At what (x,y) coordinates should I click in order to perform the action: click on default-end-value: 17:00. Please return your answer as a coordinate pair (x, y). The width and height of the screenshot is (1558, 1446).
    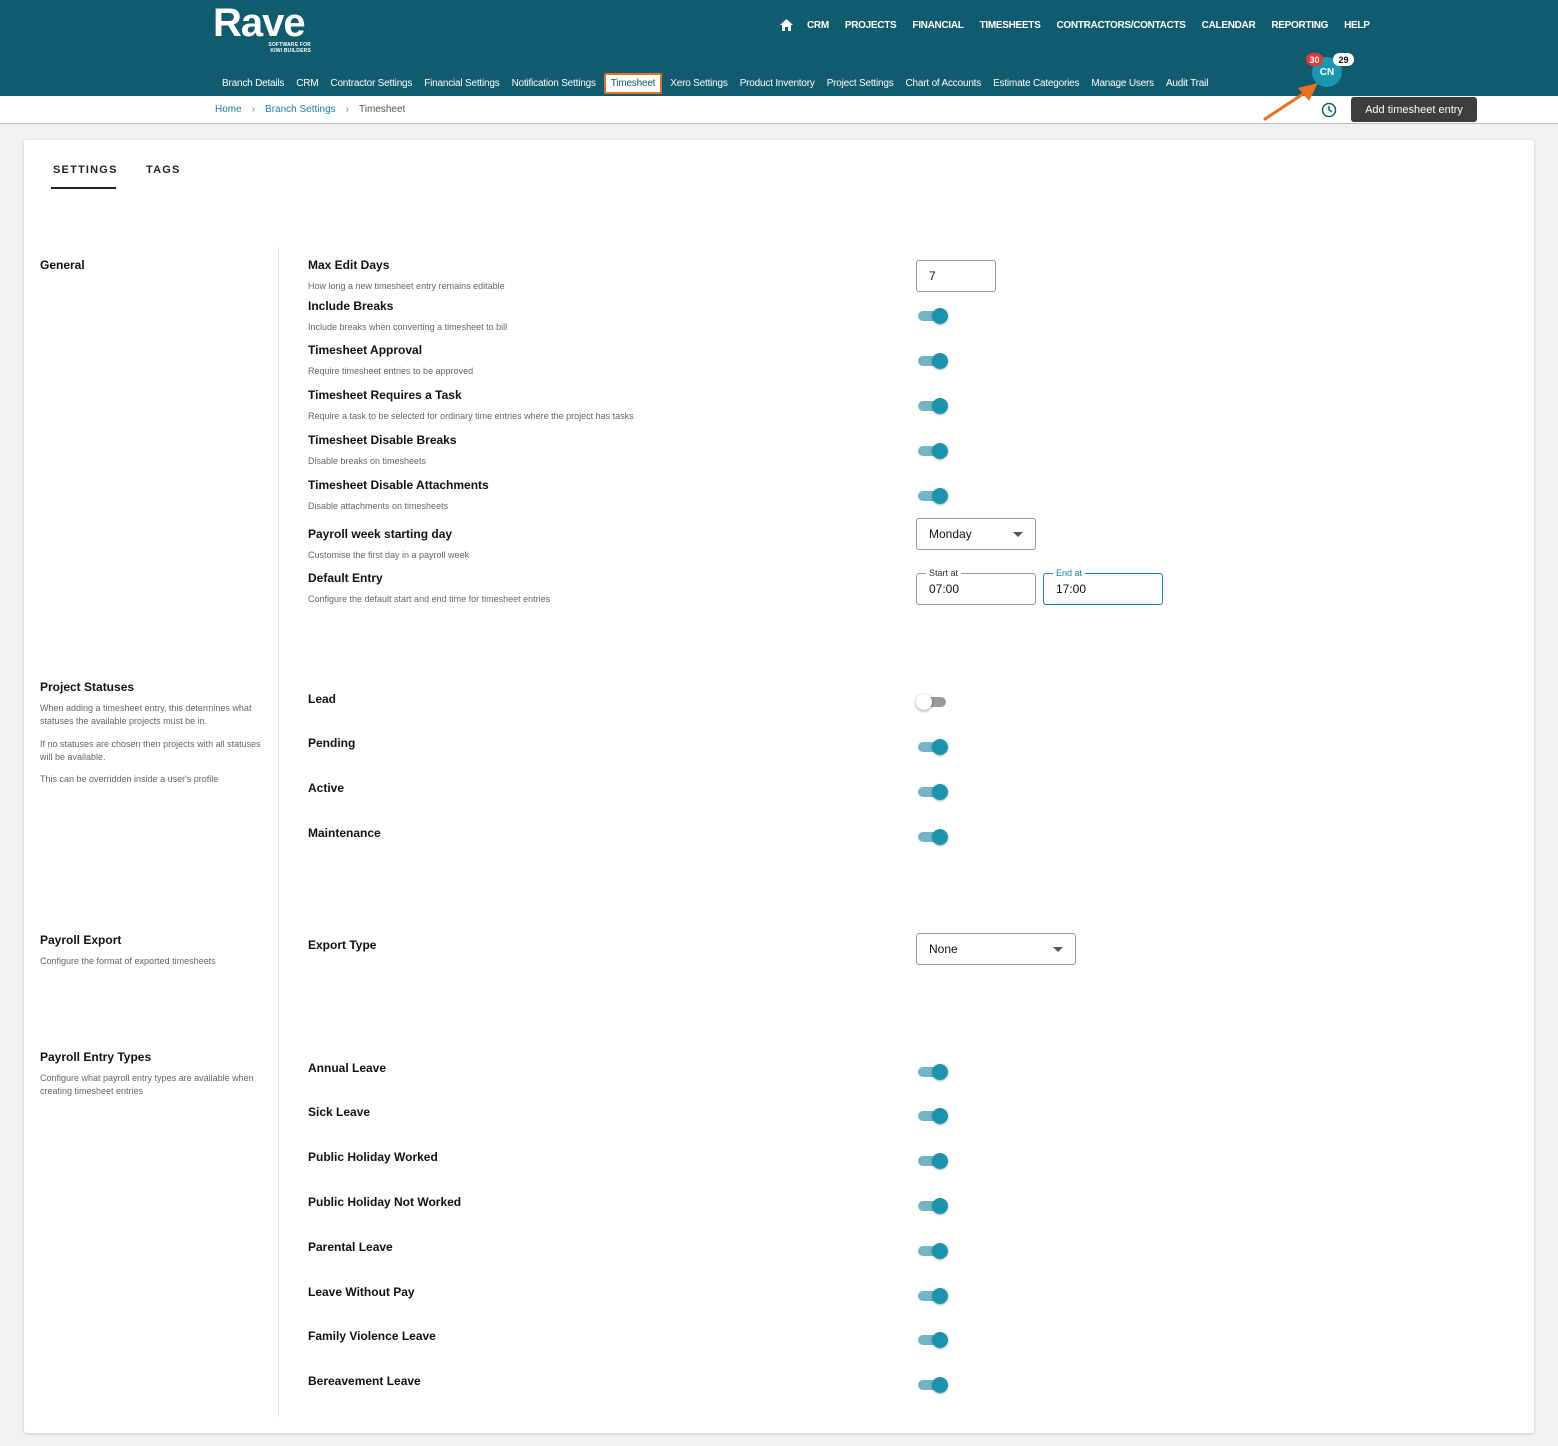
    Looking at the image, I should click on (1071, 589).